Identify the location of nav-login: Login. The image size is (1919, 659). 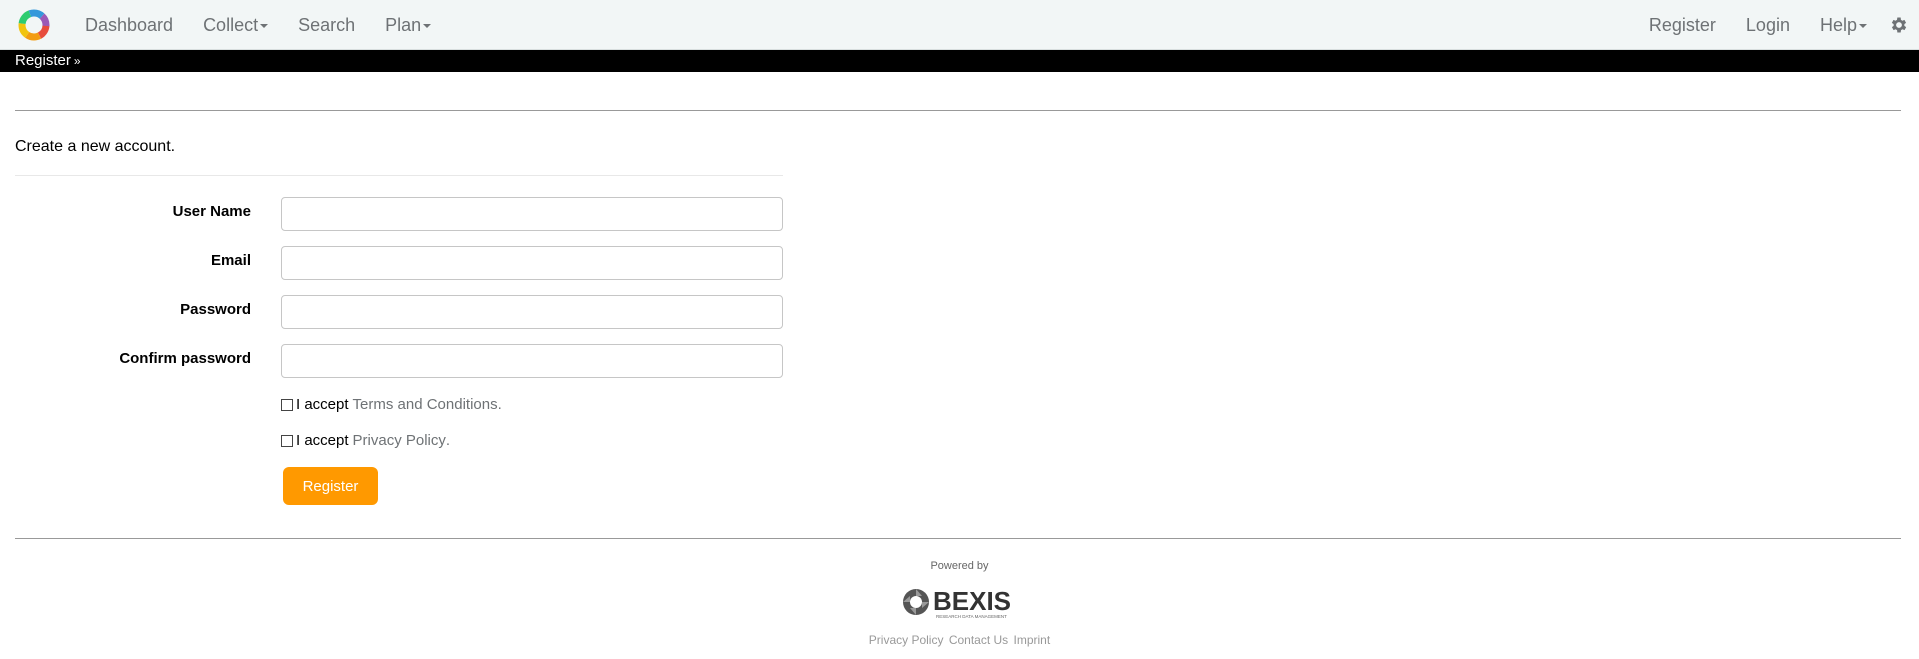
(1768, 25).